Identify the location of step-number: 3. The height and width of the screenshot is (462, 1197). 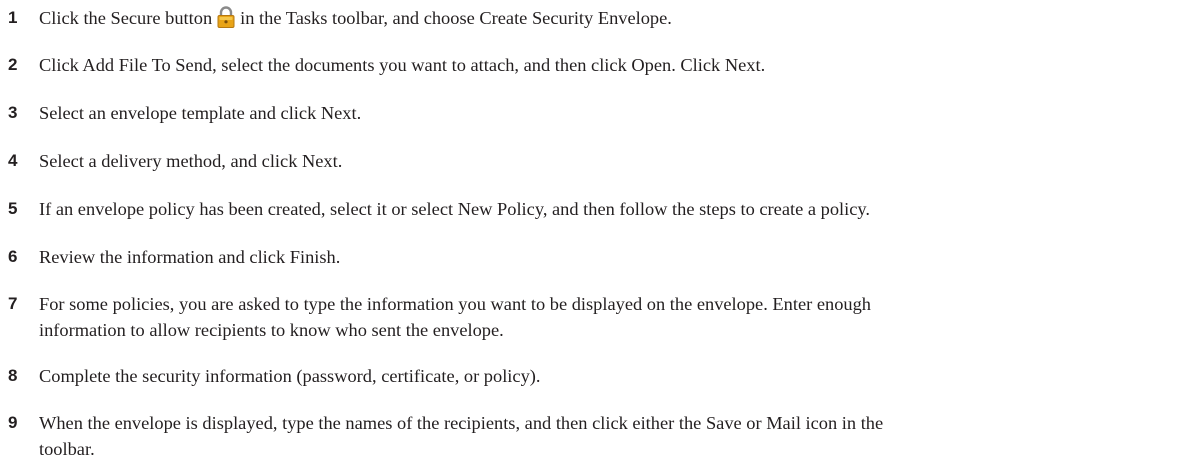
(13, 112).